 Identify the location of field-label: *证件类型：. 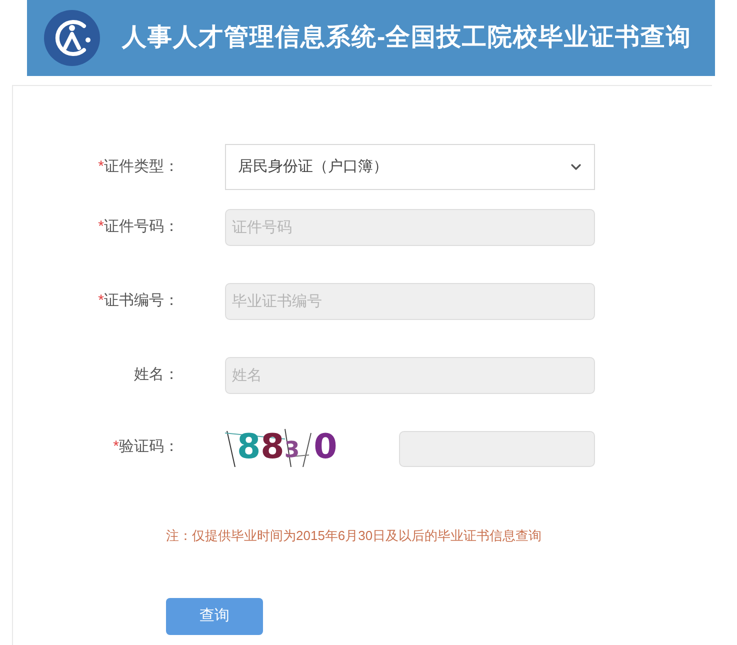
(138, 166).